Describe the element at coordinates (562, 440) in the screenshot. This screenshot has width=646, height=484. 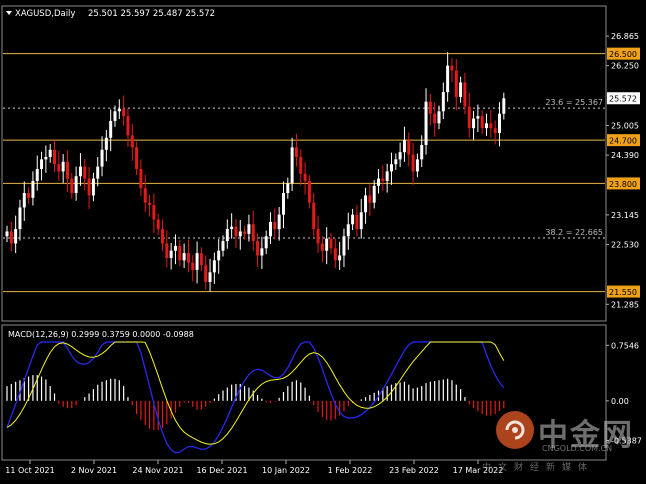
I see `cngold-watermark: 中金网 CNGOLD.COM.CN 中文财经新媒体` at that location.